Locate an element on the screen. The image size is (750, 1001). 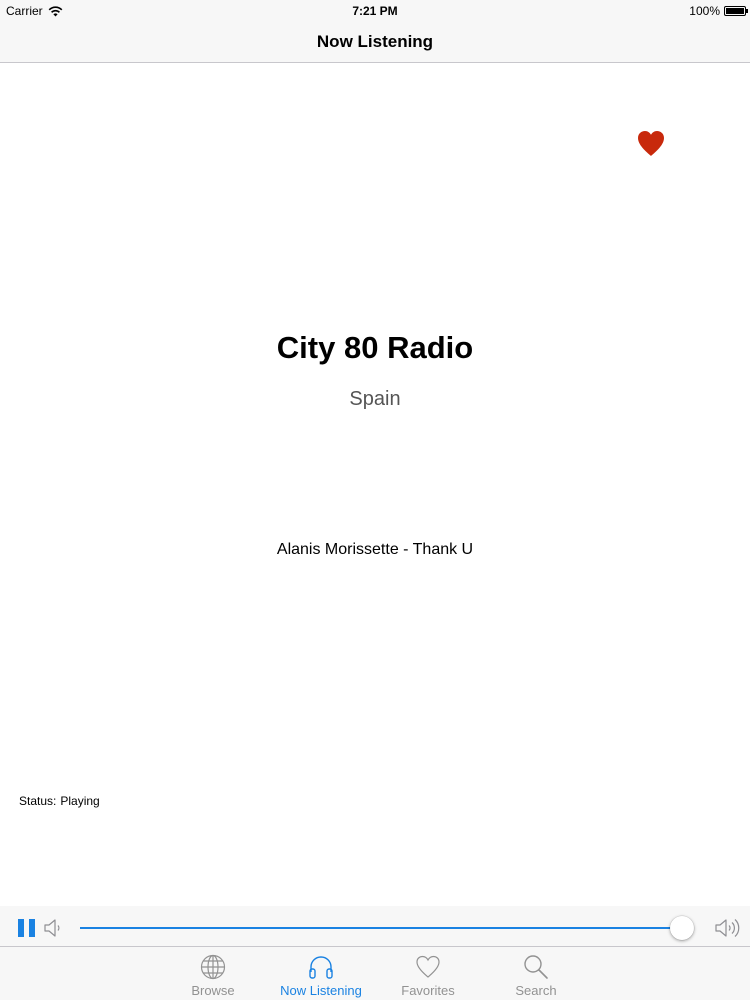
tab-search: Search is located at coordinates (536, 974).